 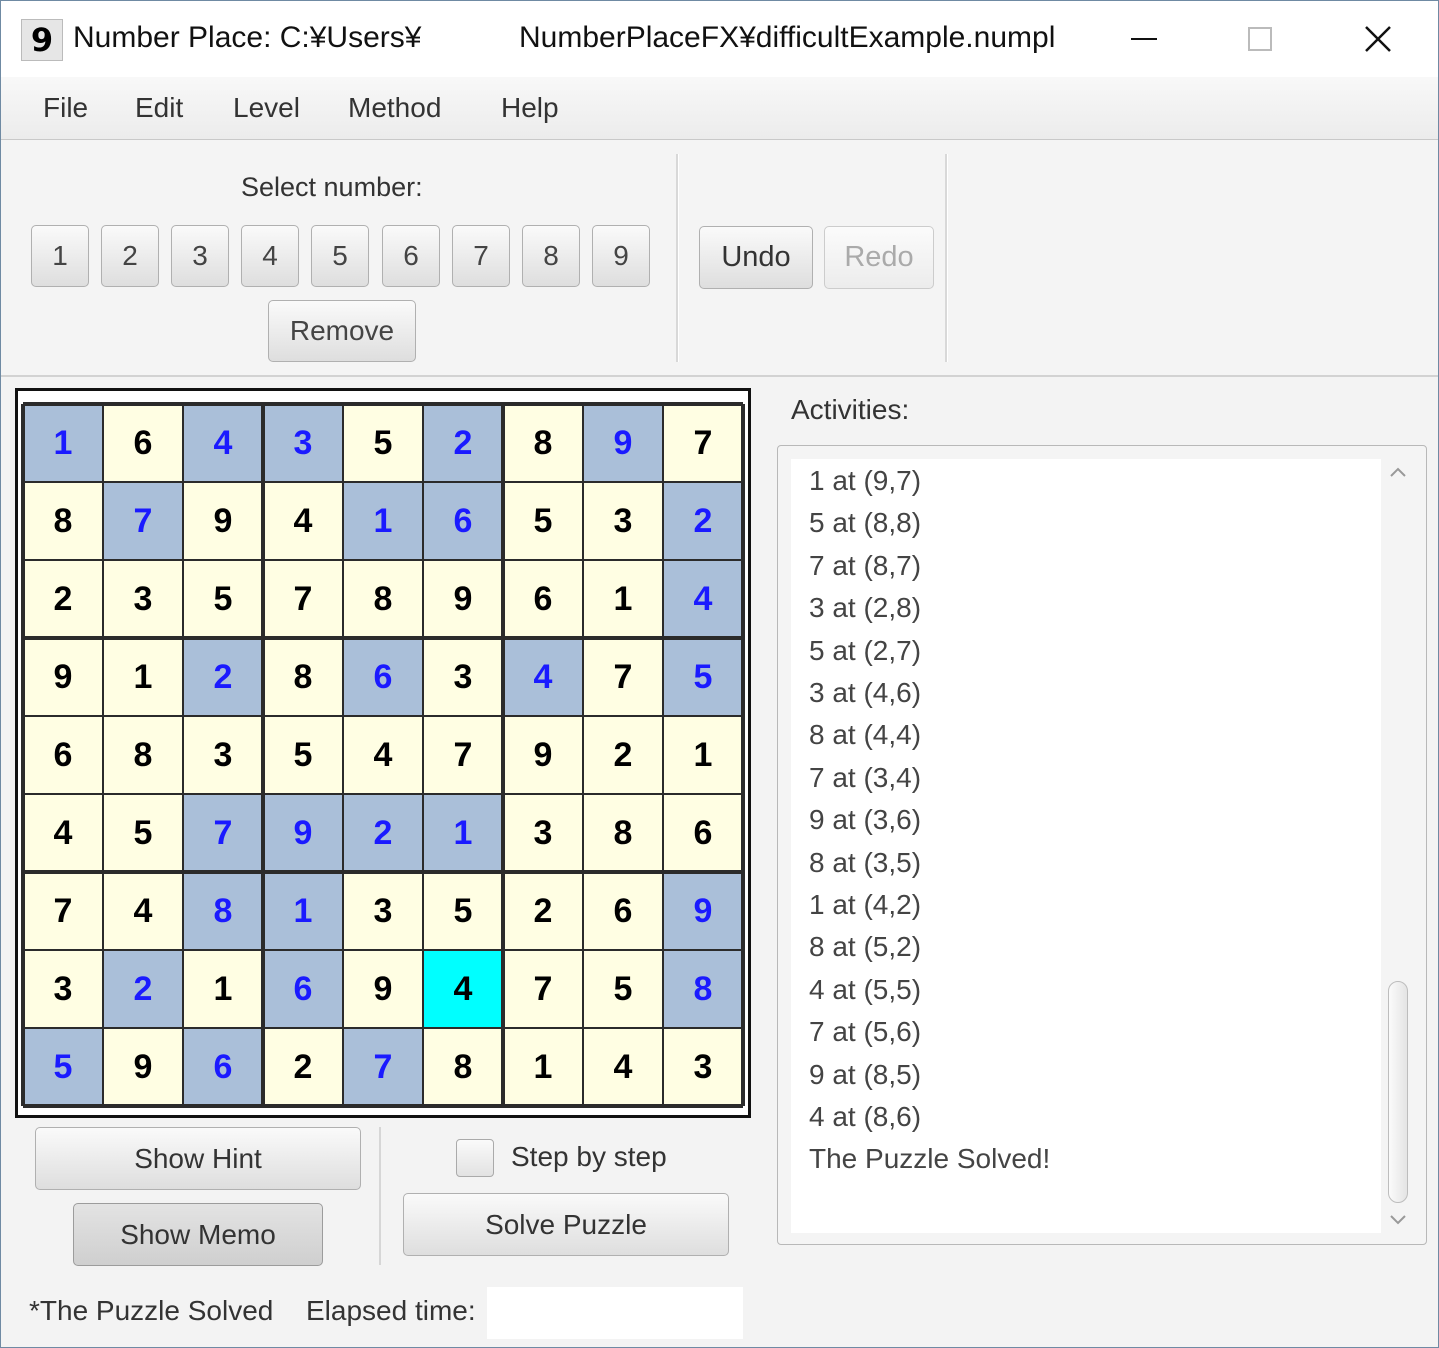 What do you see at coordinates (475, 1158) in the screenshot?
I see `step-by-step-checkbox` at bounding box center [475, 1158].